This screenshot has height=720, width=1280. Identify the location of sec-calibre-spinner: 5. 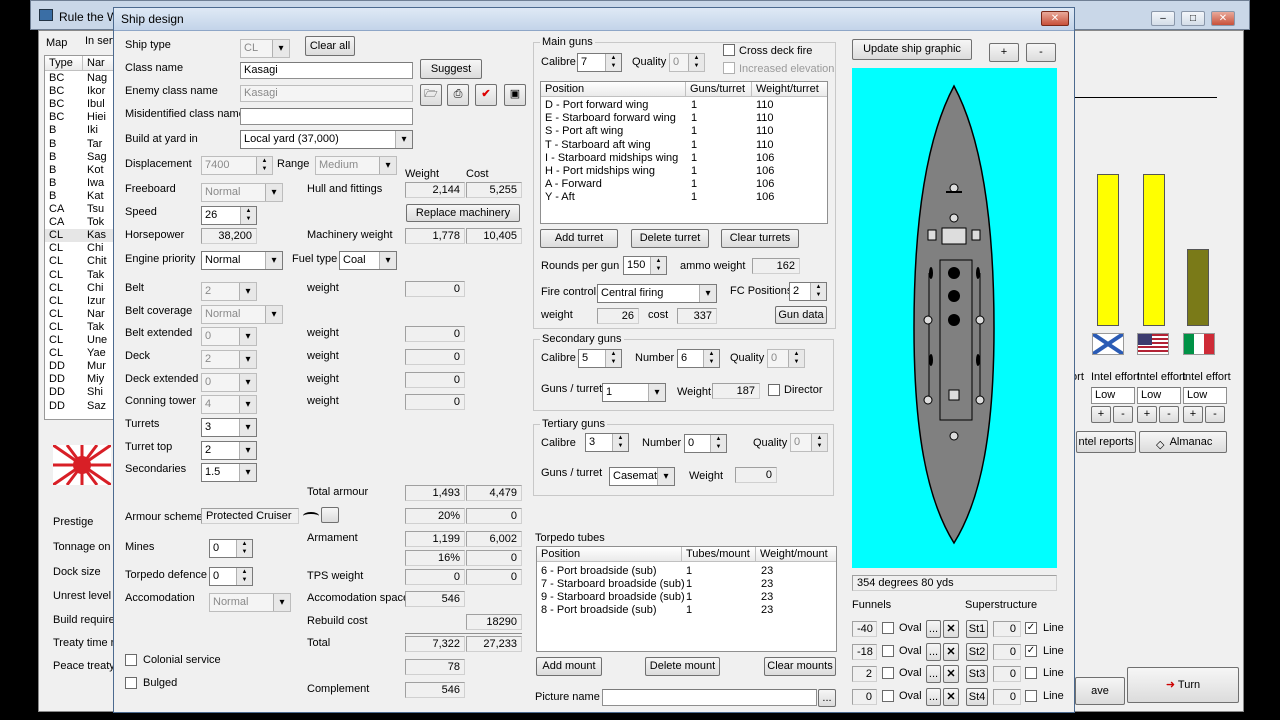
(600, 358).